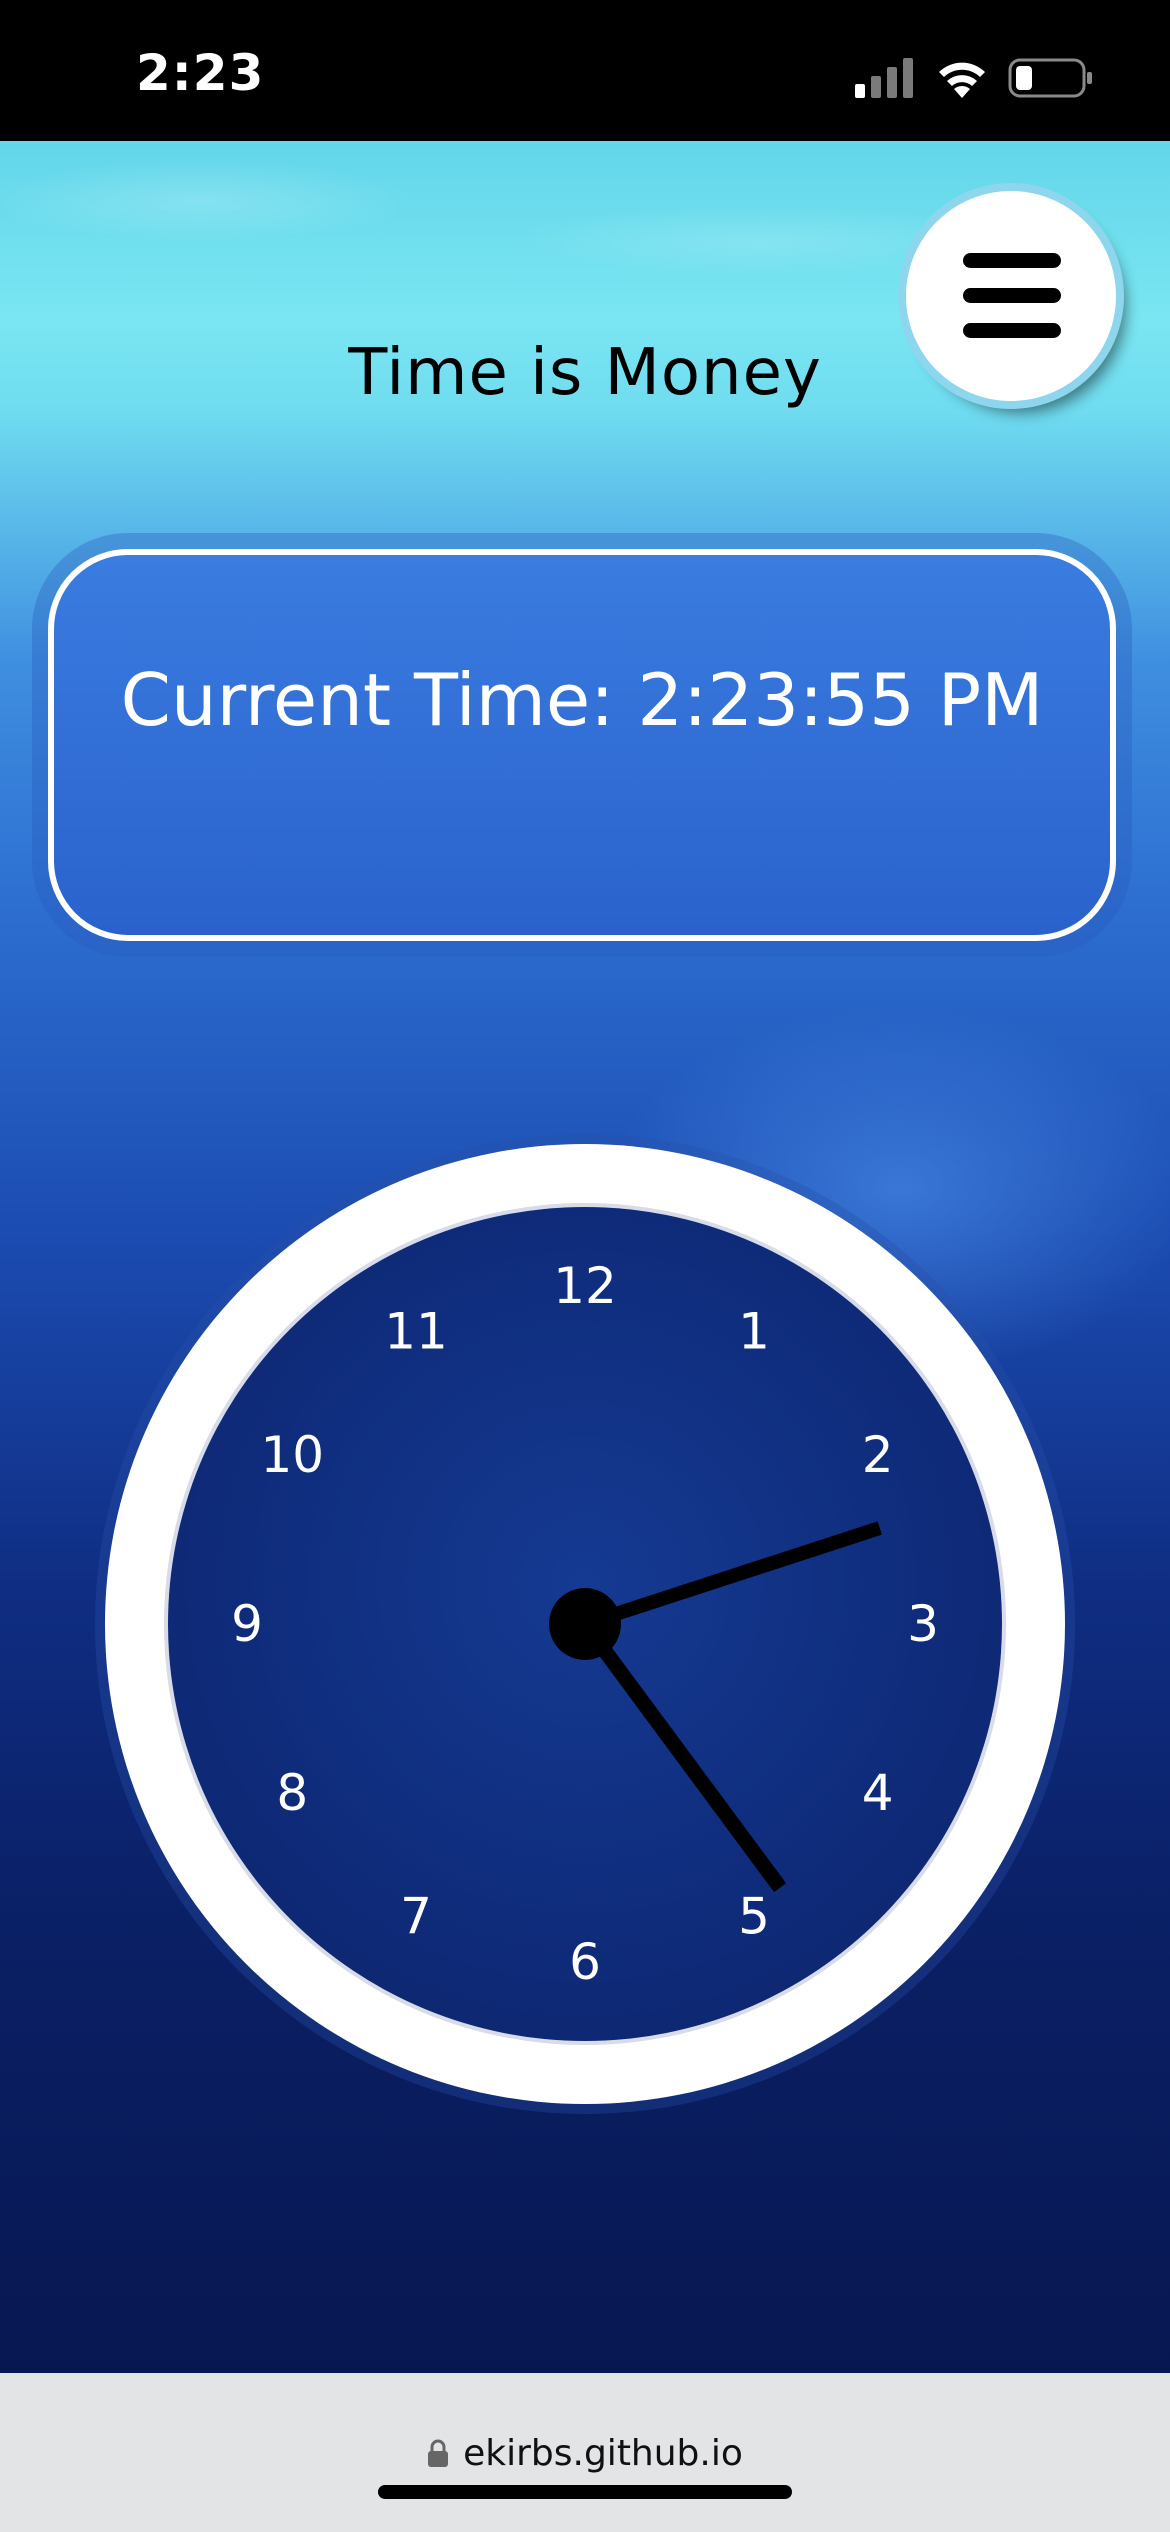 This screenshot has height=2532, width=1170. Describe the element at coordinates (1050, 78) in the screenshot. I see `battery-icon` at that location.